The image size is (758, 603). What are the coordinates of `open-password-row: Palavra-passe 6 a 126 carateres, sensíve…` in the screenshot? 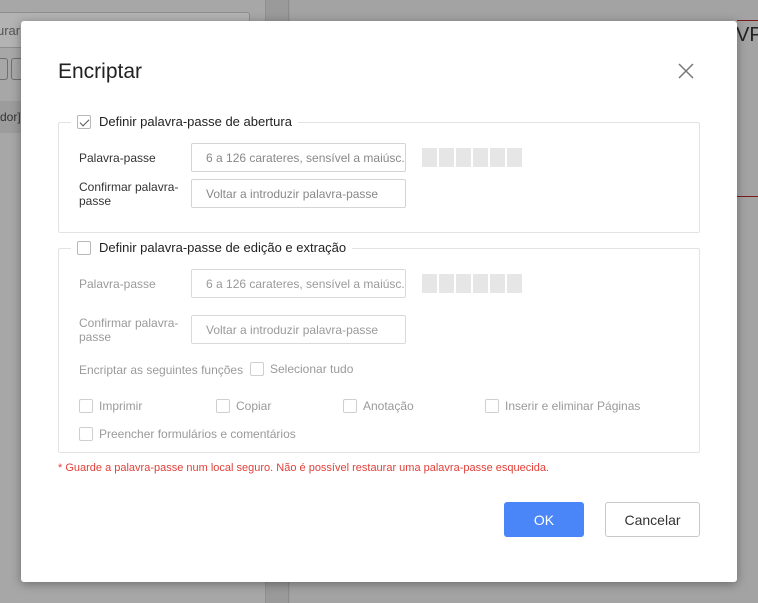 It's located at (301, 157).